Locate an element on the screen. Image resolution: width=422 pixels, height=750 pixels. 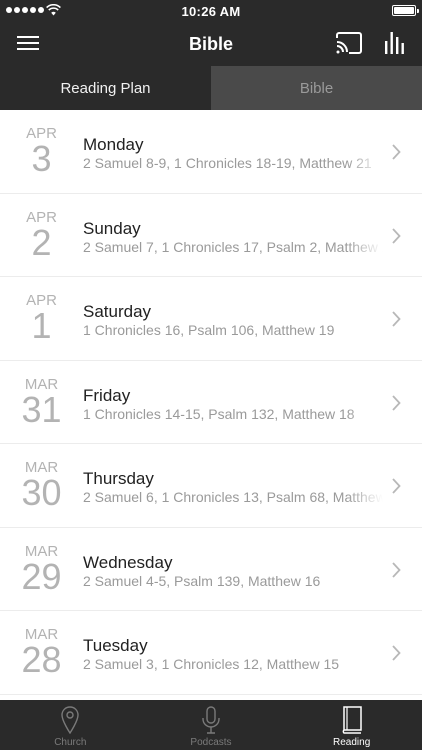
weekday-title: Monday is located at coordinates (113, 144).